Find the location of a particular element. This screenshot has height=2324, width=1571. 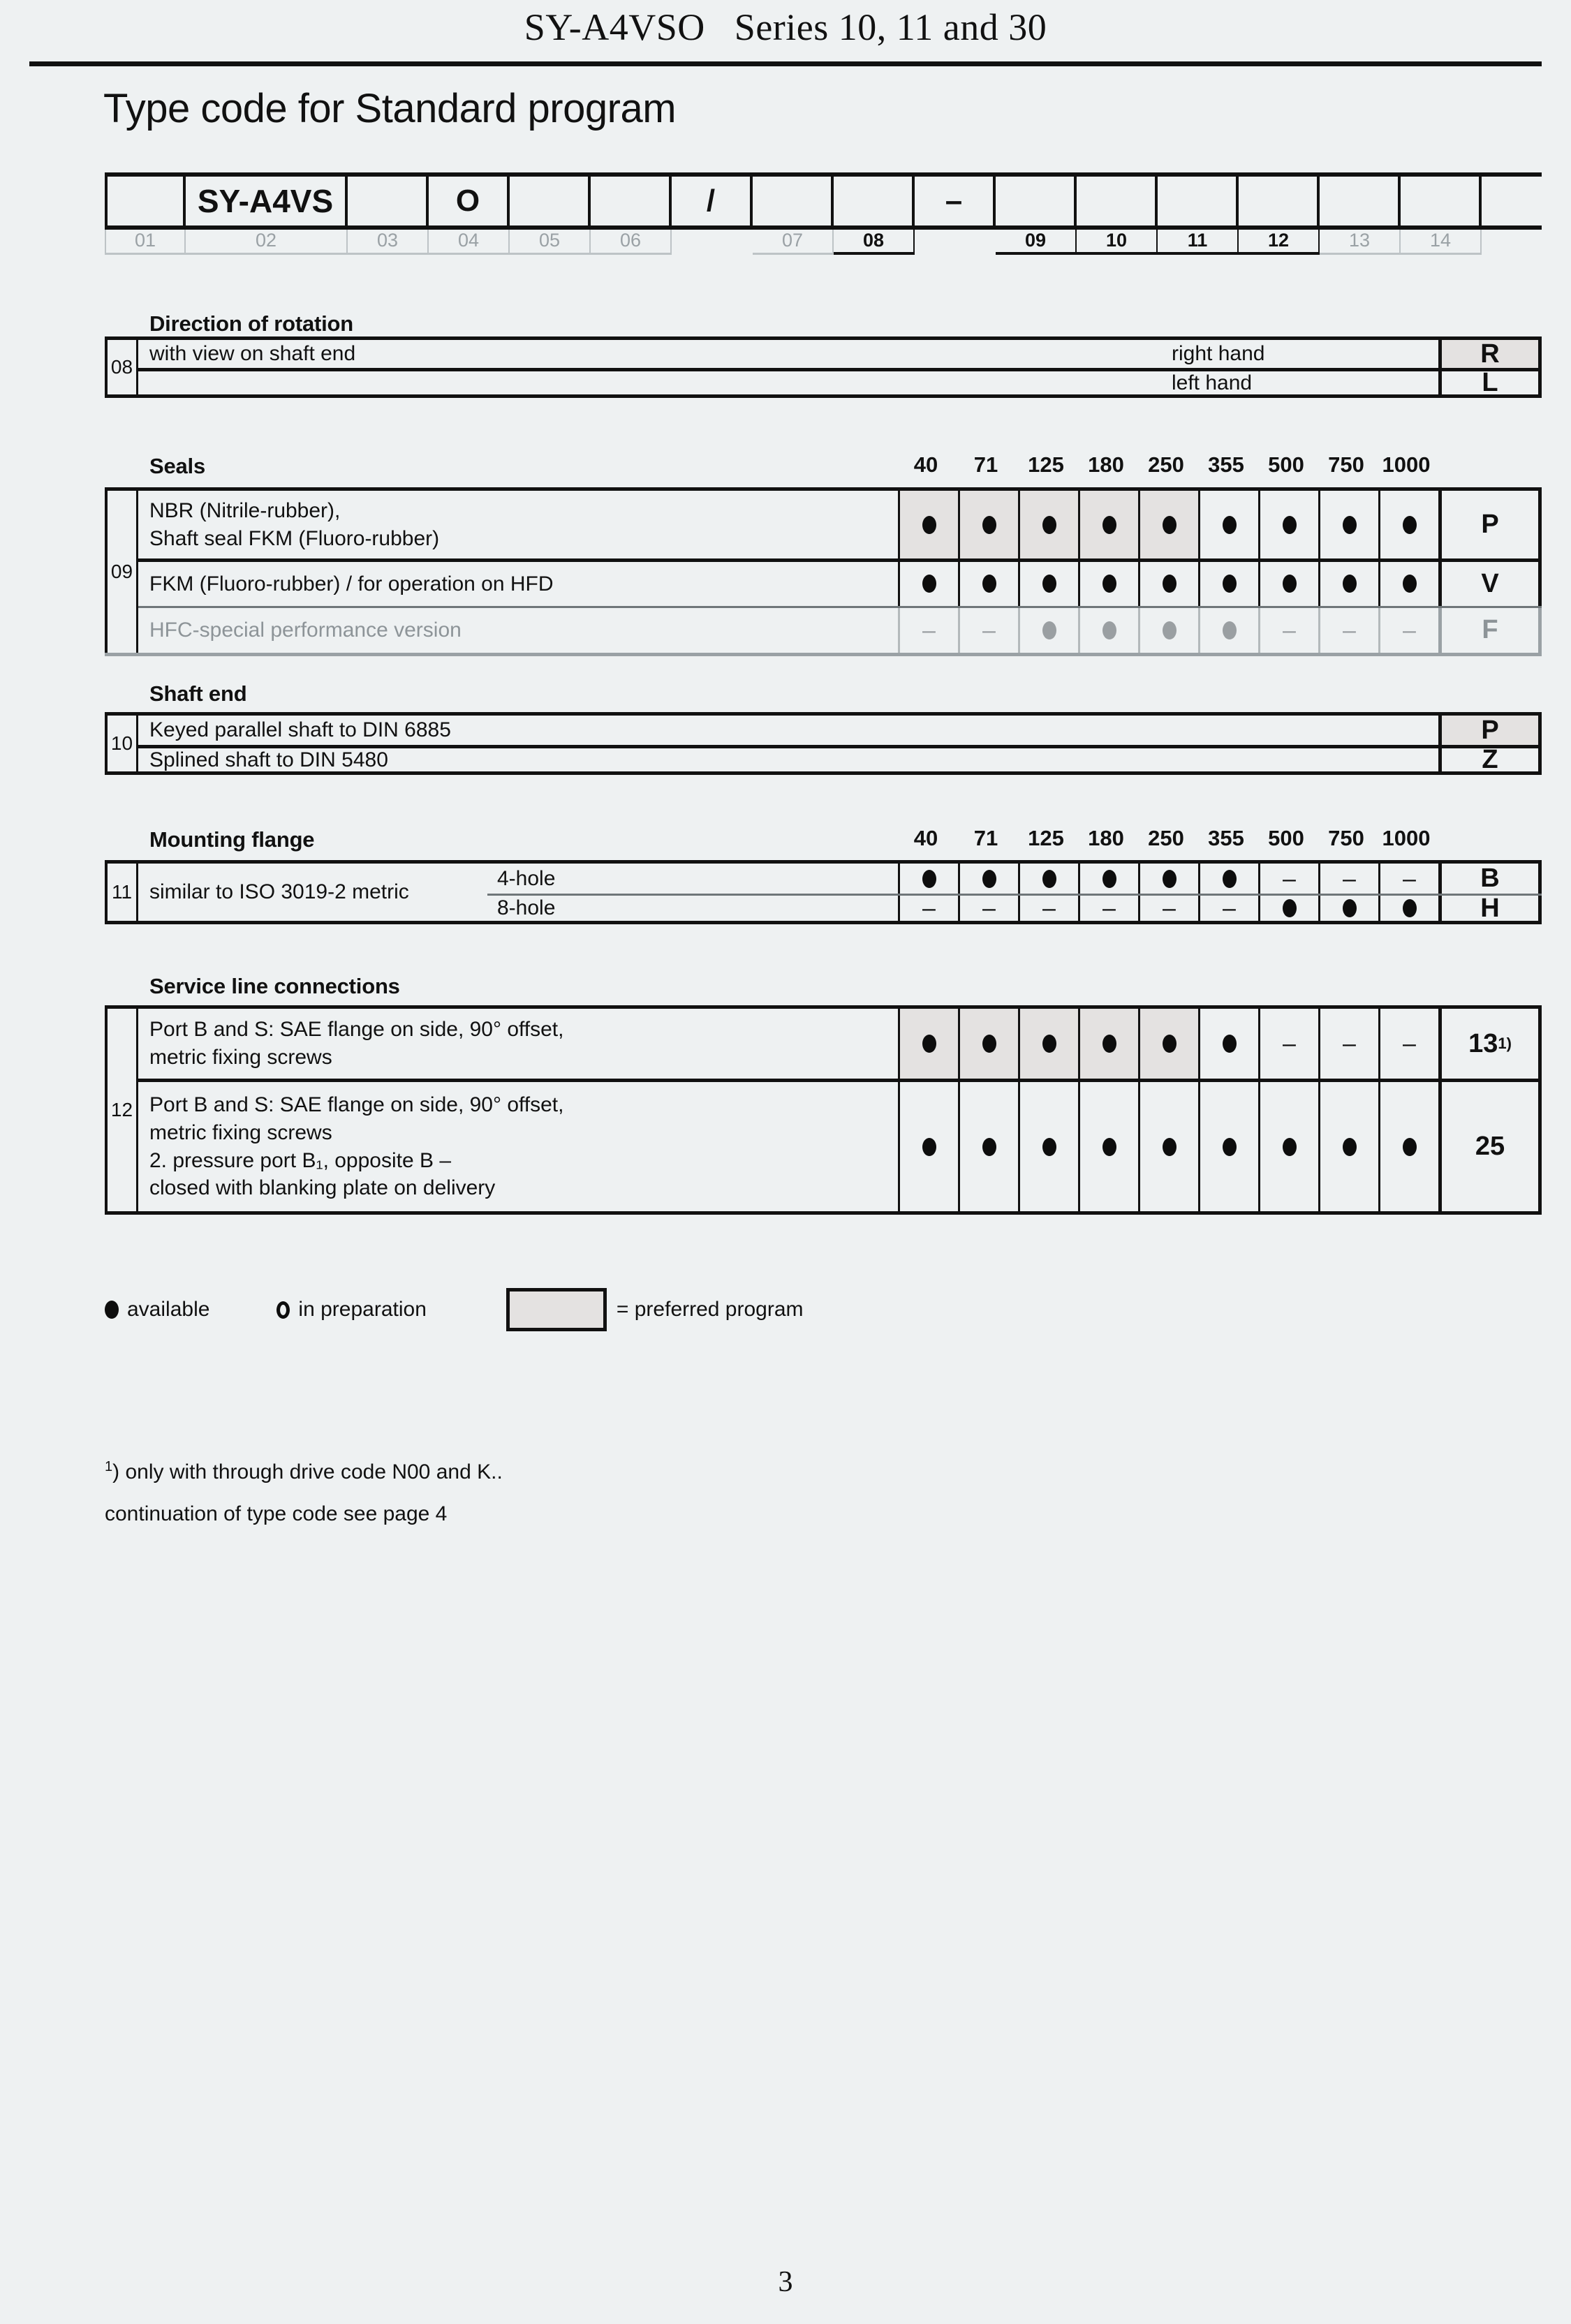

header-divider is located at coordinates (785, 63).